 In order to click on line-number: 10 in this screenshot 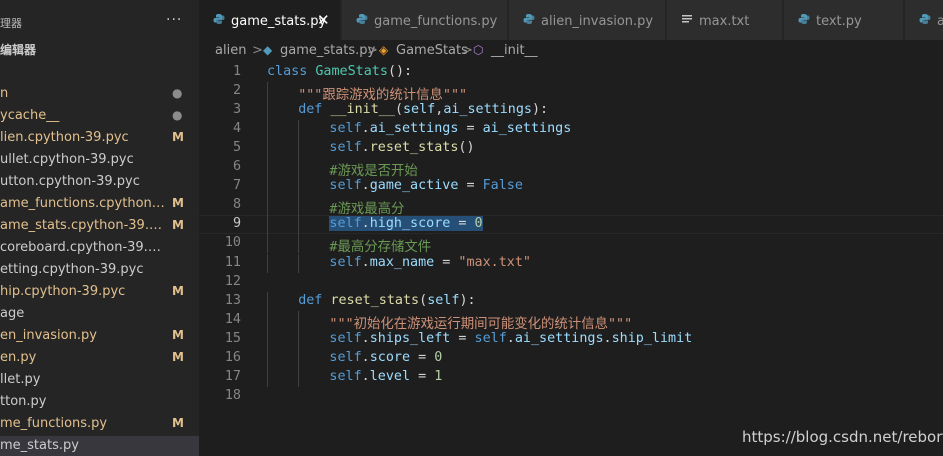, I will do `click(232, 243)`.